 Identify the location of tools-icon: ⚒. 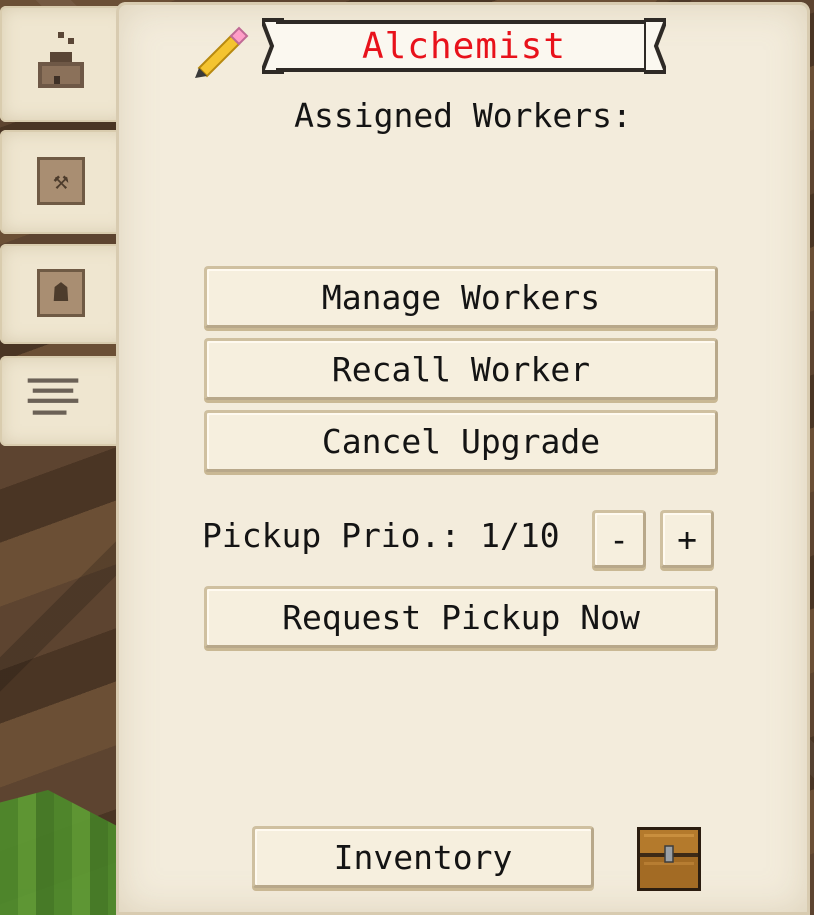
(61, 181).